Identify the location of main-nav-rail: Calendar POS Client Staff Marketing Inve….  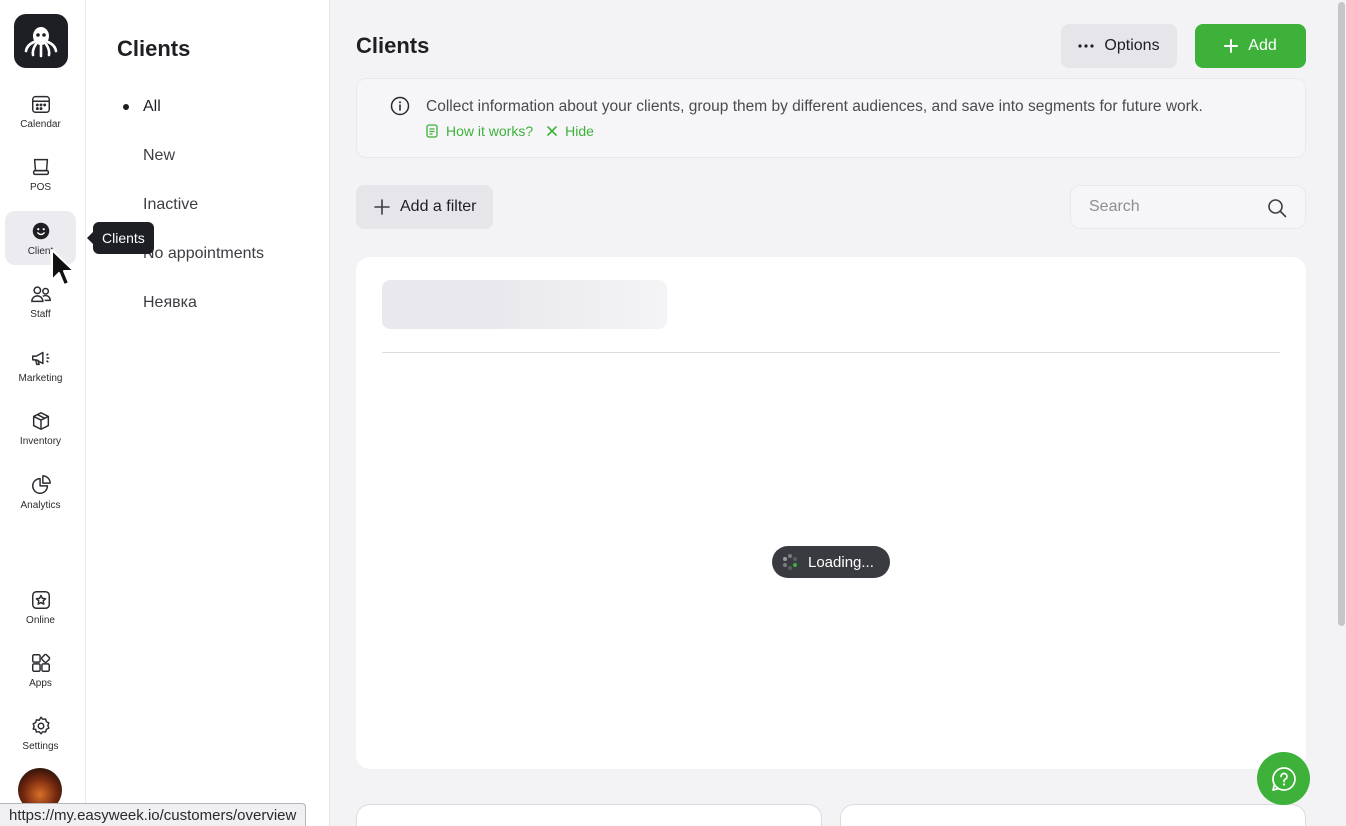
(43, 413).